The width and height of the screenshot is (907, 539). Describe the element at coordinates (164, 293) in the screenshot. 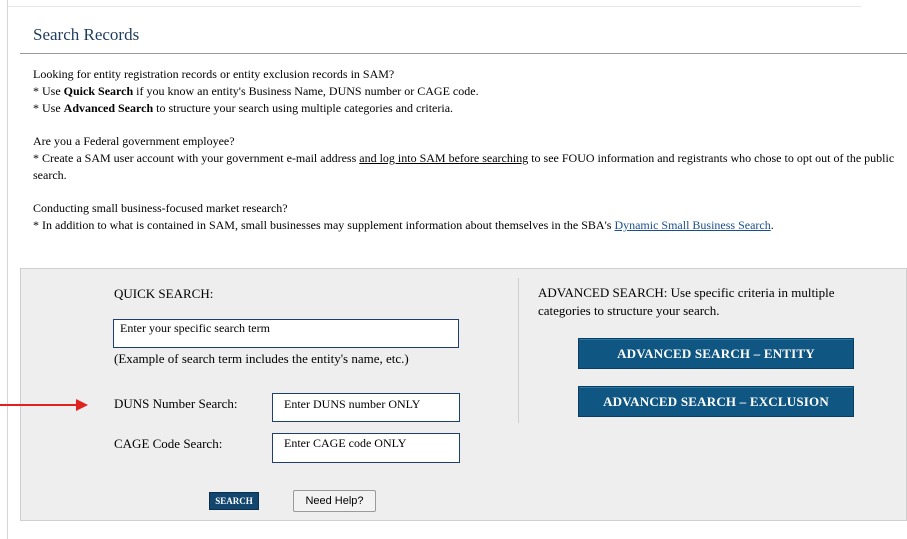

I see `quick-search-label: QUICK SEARCH:` at that location.